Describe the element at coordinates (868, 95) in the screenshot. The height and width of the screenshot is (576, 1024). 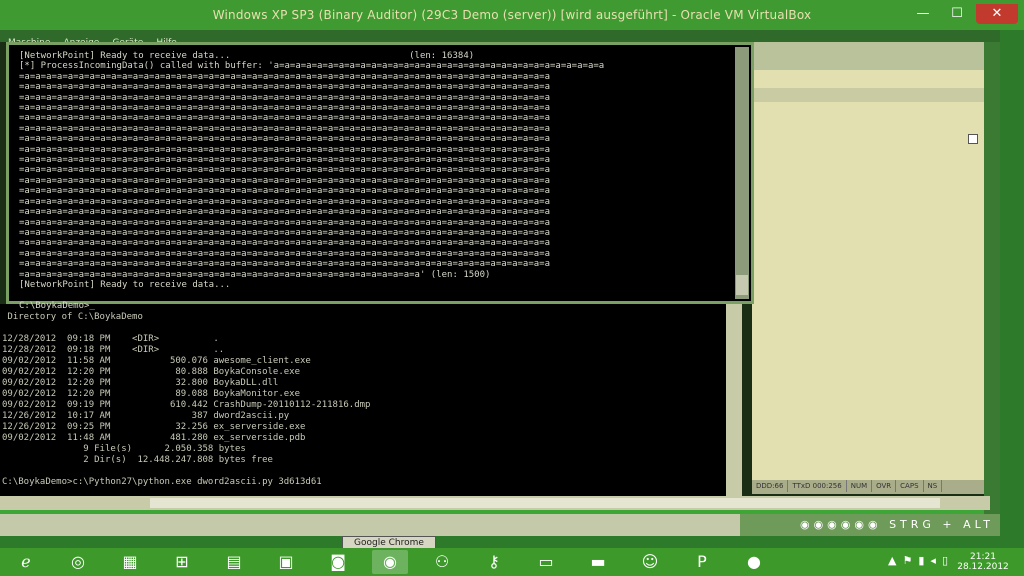
I see `editor-tab-bar` at that location.